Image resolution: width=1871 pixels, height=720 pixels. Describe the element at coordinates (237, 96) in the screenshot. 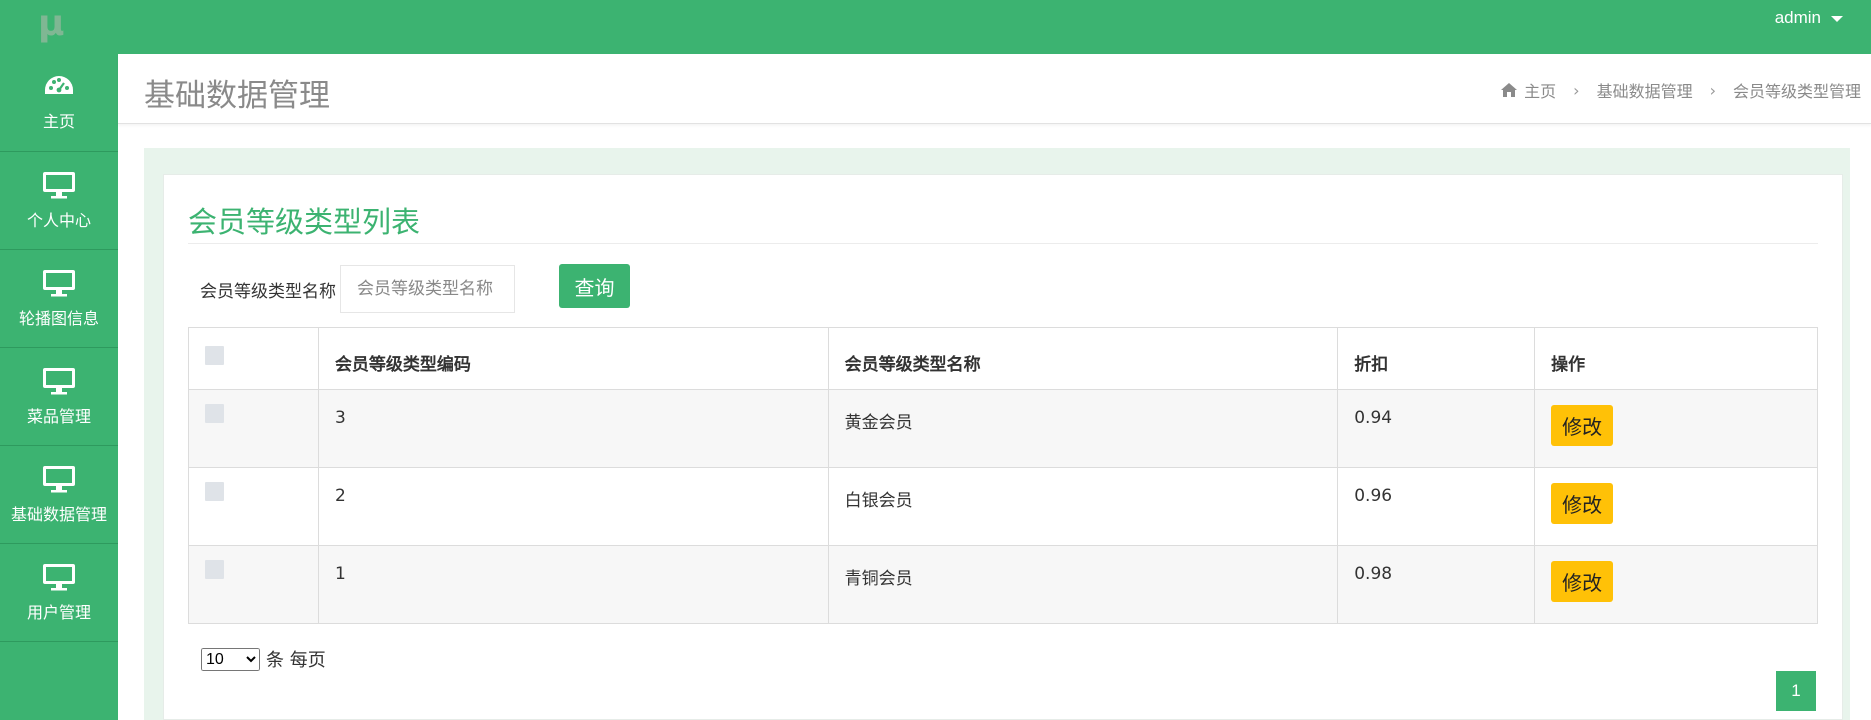

I see `page-title: 基础数据管理` at that location.